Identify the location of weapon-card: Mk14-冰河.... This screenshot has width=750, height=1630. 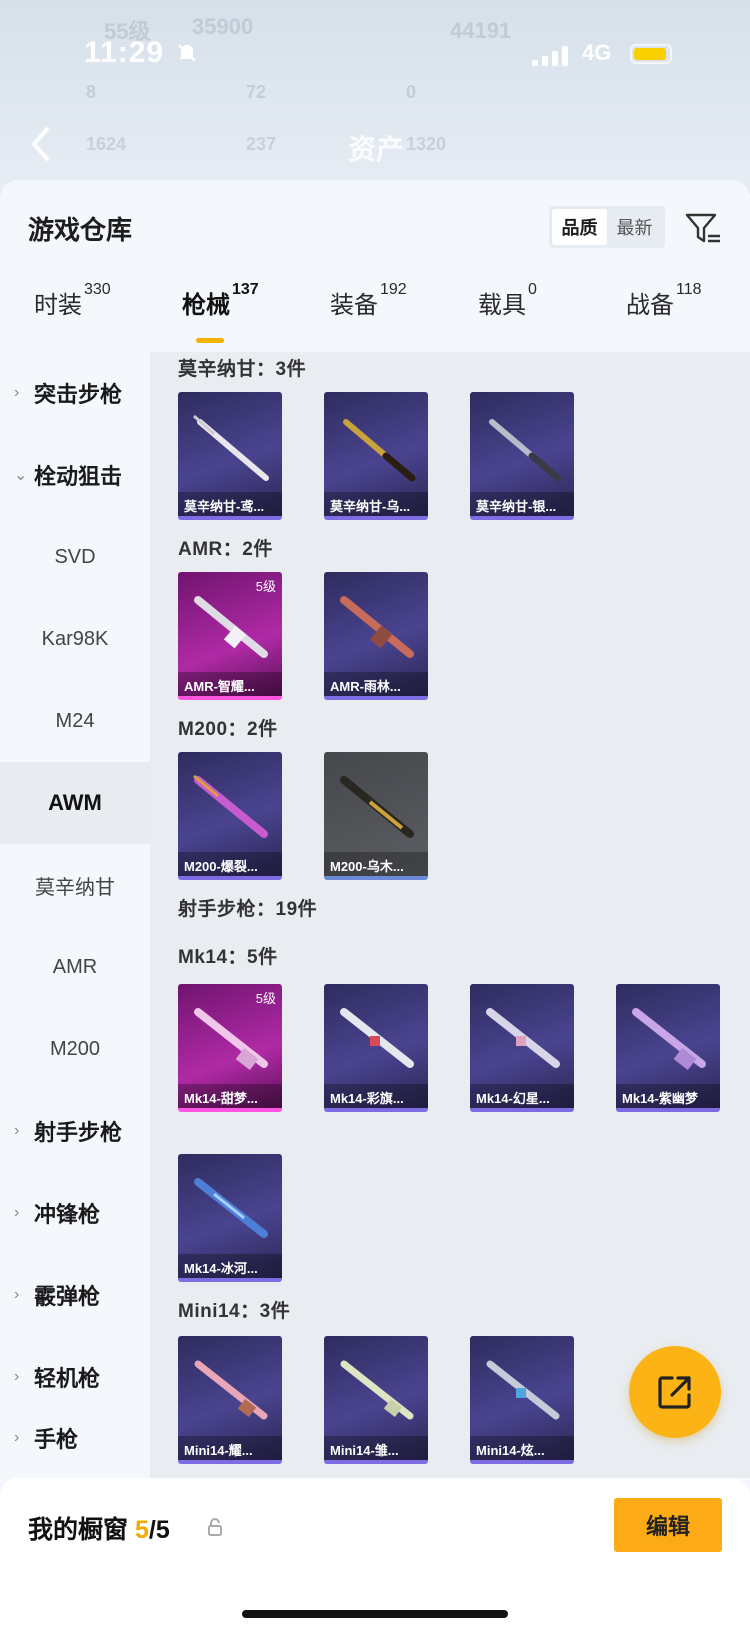
(230, 1218).